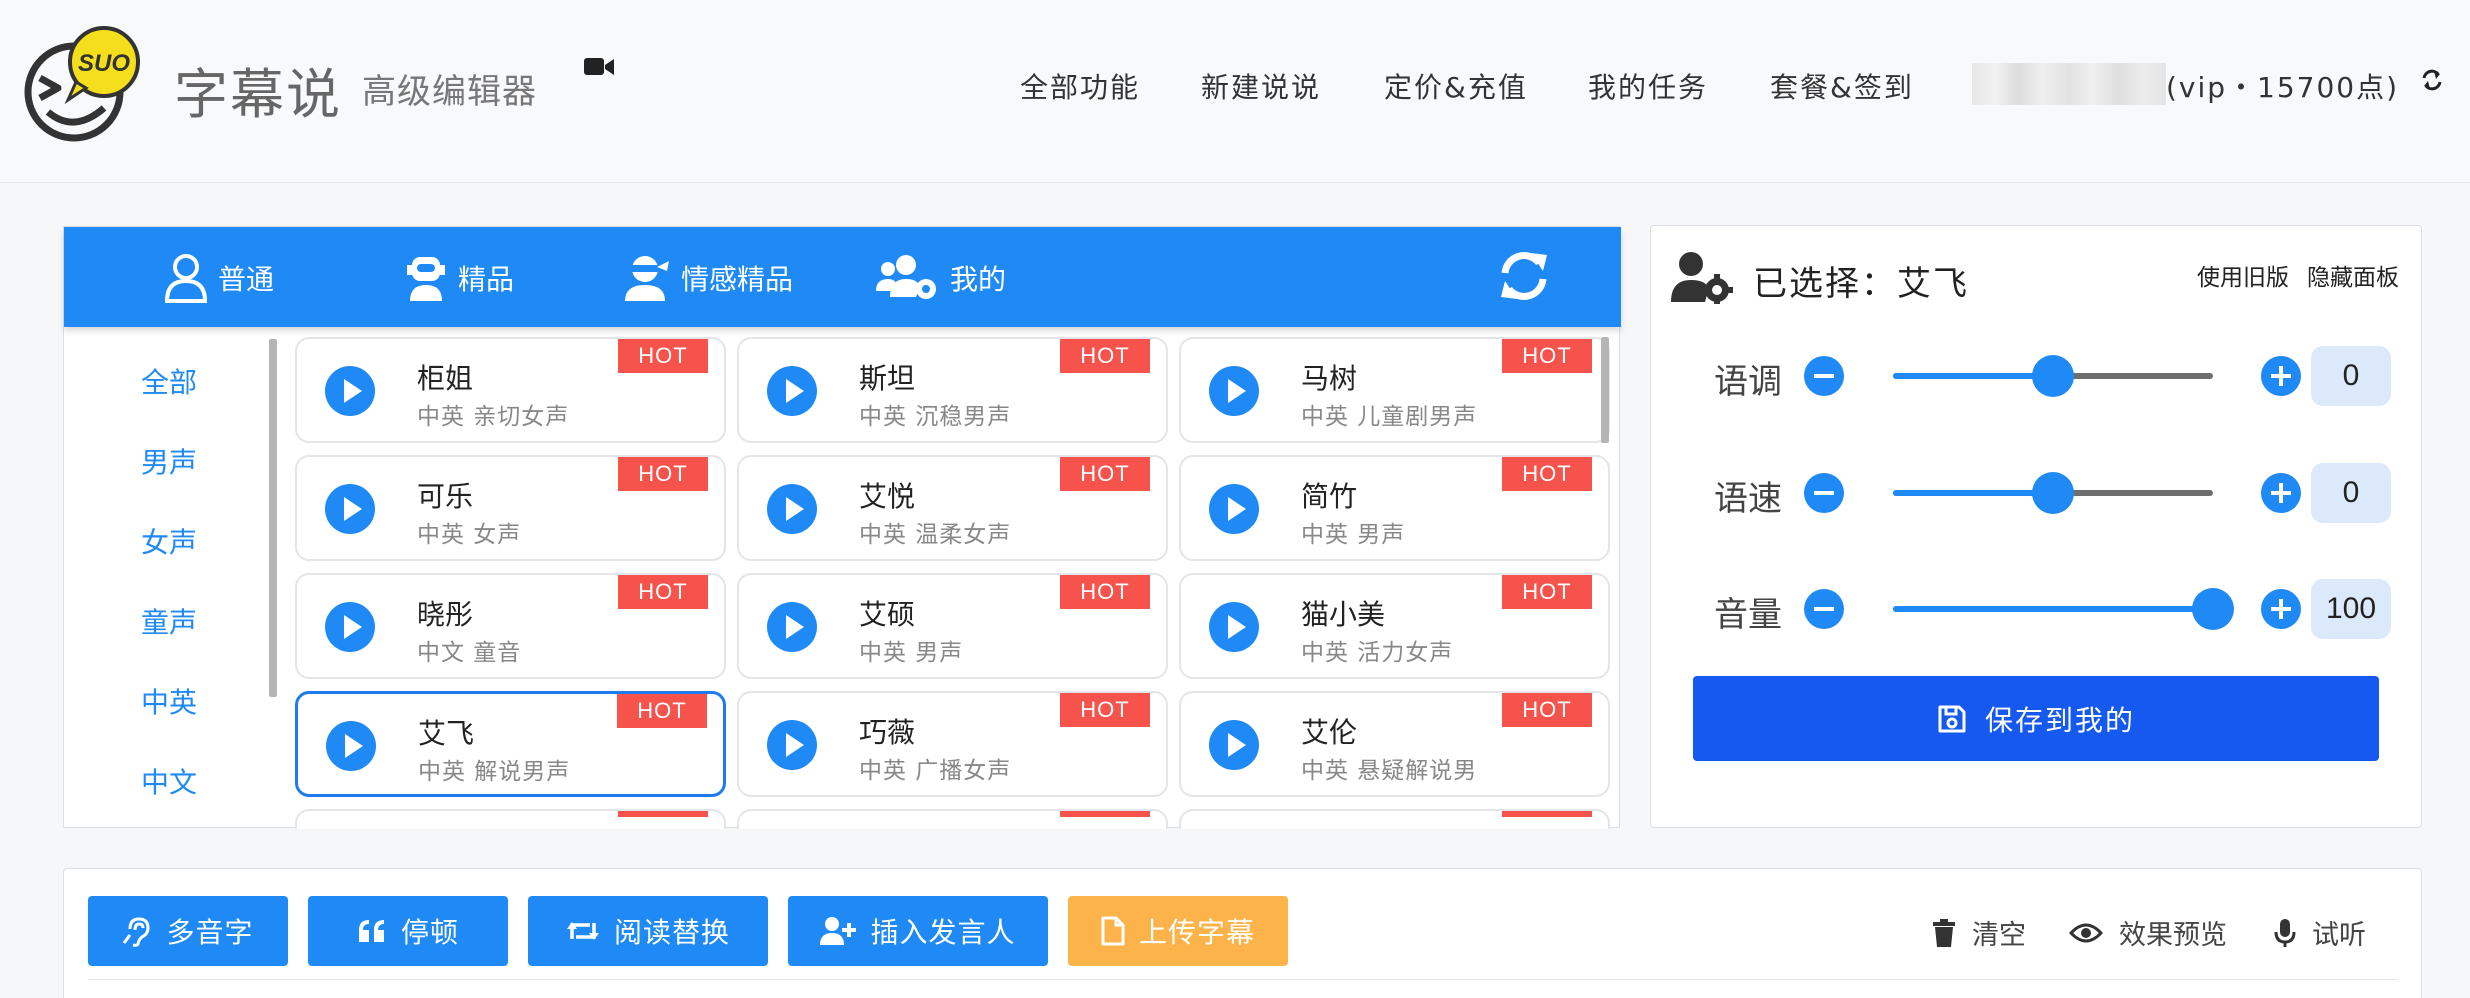 The height and width of the screenshot is (998, 2470). I want to click on slider-fill, so click(1973, 493).